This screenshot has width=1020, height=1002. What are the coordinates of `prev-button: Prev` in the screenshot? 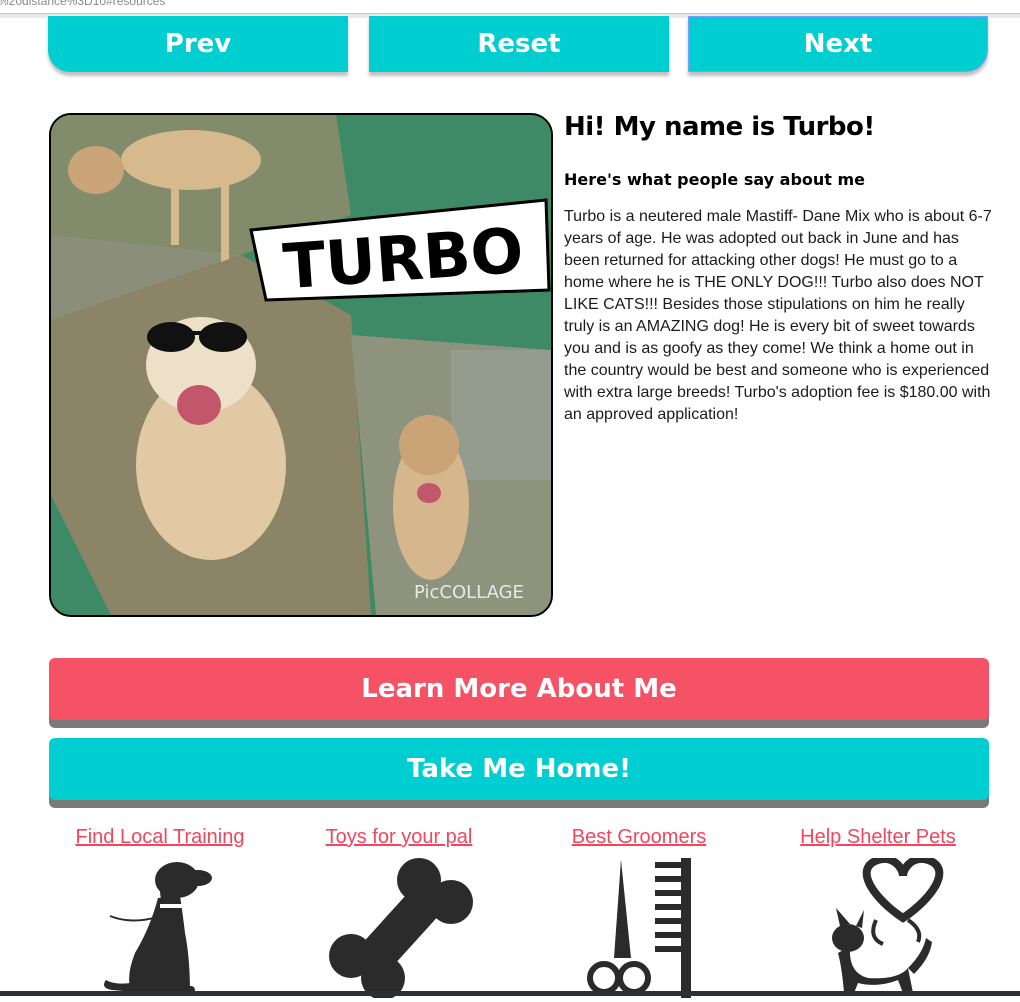 It's located at (198, 44).